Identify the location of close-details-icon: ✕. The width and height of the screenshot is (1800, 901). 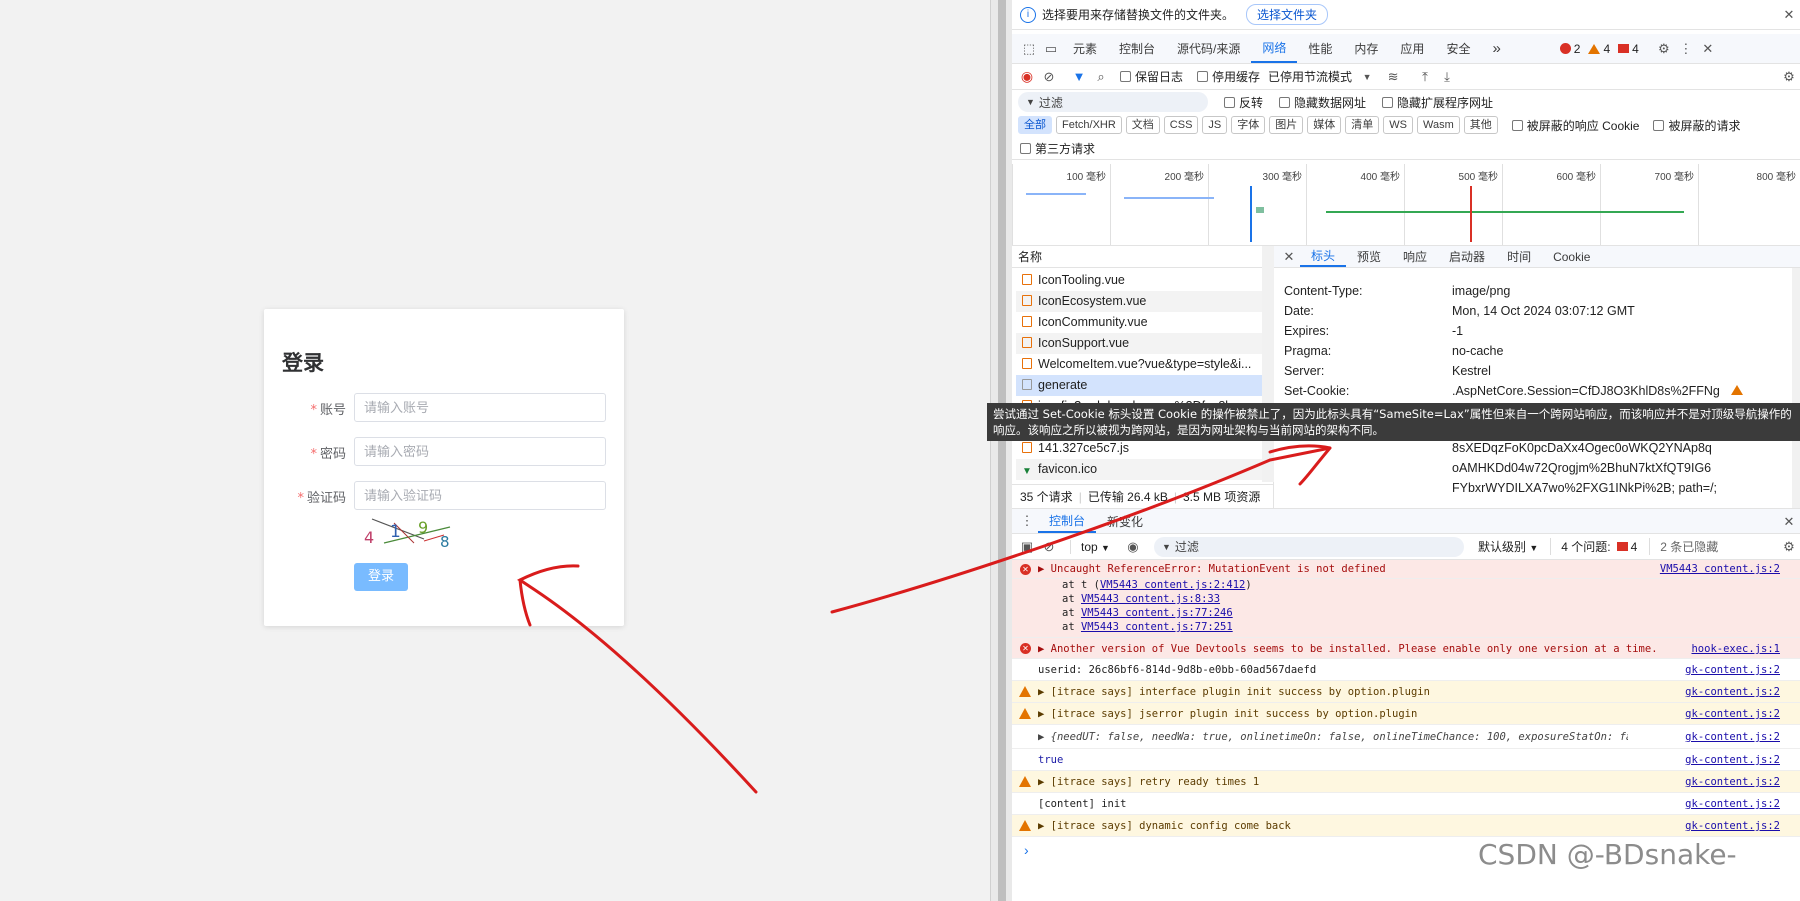
(1289, 257).